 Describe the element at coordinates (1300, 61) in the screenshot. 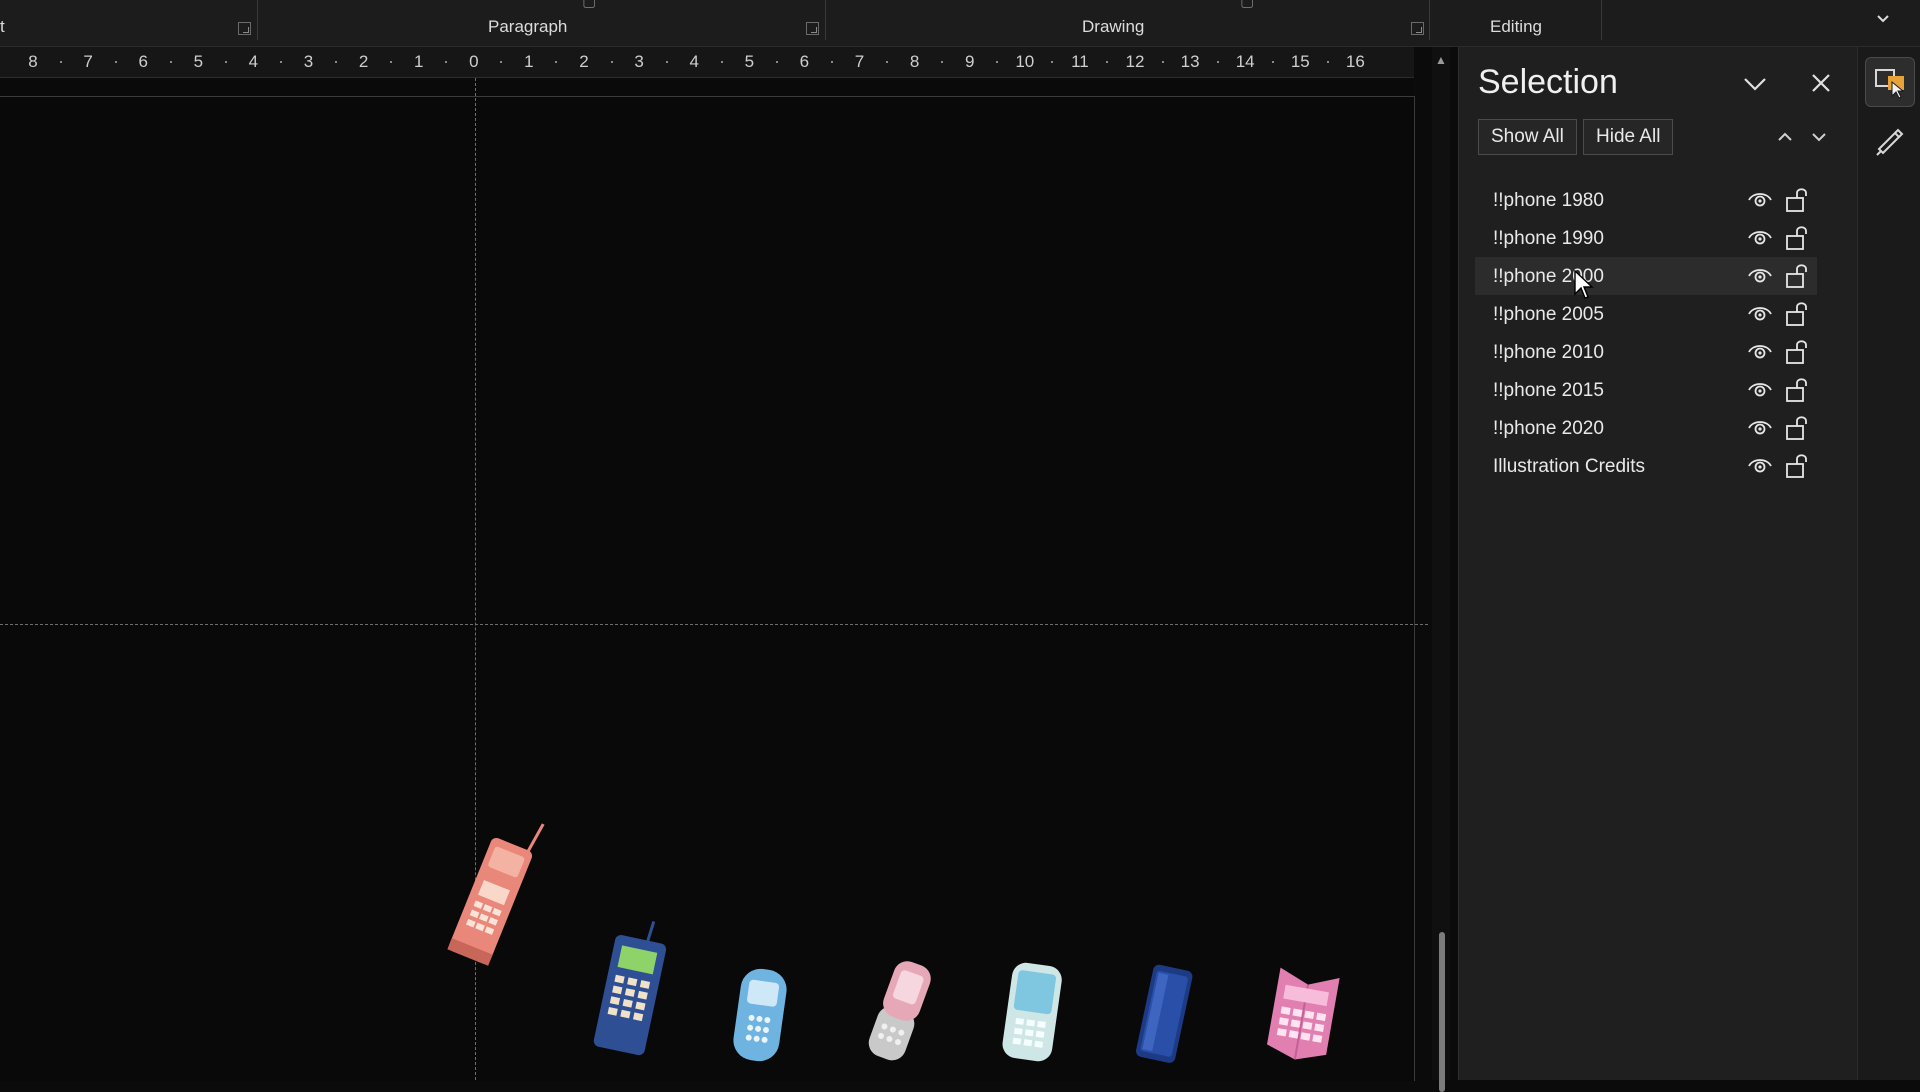

I see `ruler-tick-label: 15` at that location.